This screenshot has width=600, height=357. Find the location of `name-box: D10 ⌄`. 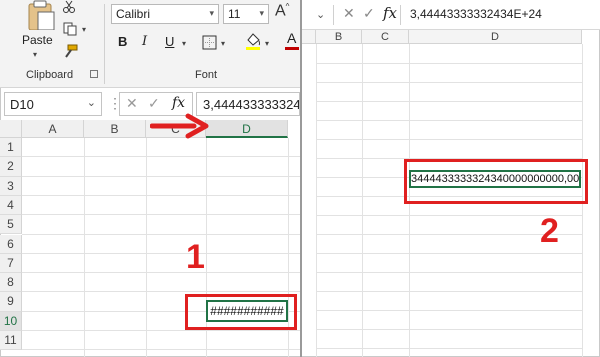

name-box: D10 ⌄ is located at coordinates (53, 104).